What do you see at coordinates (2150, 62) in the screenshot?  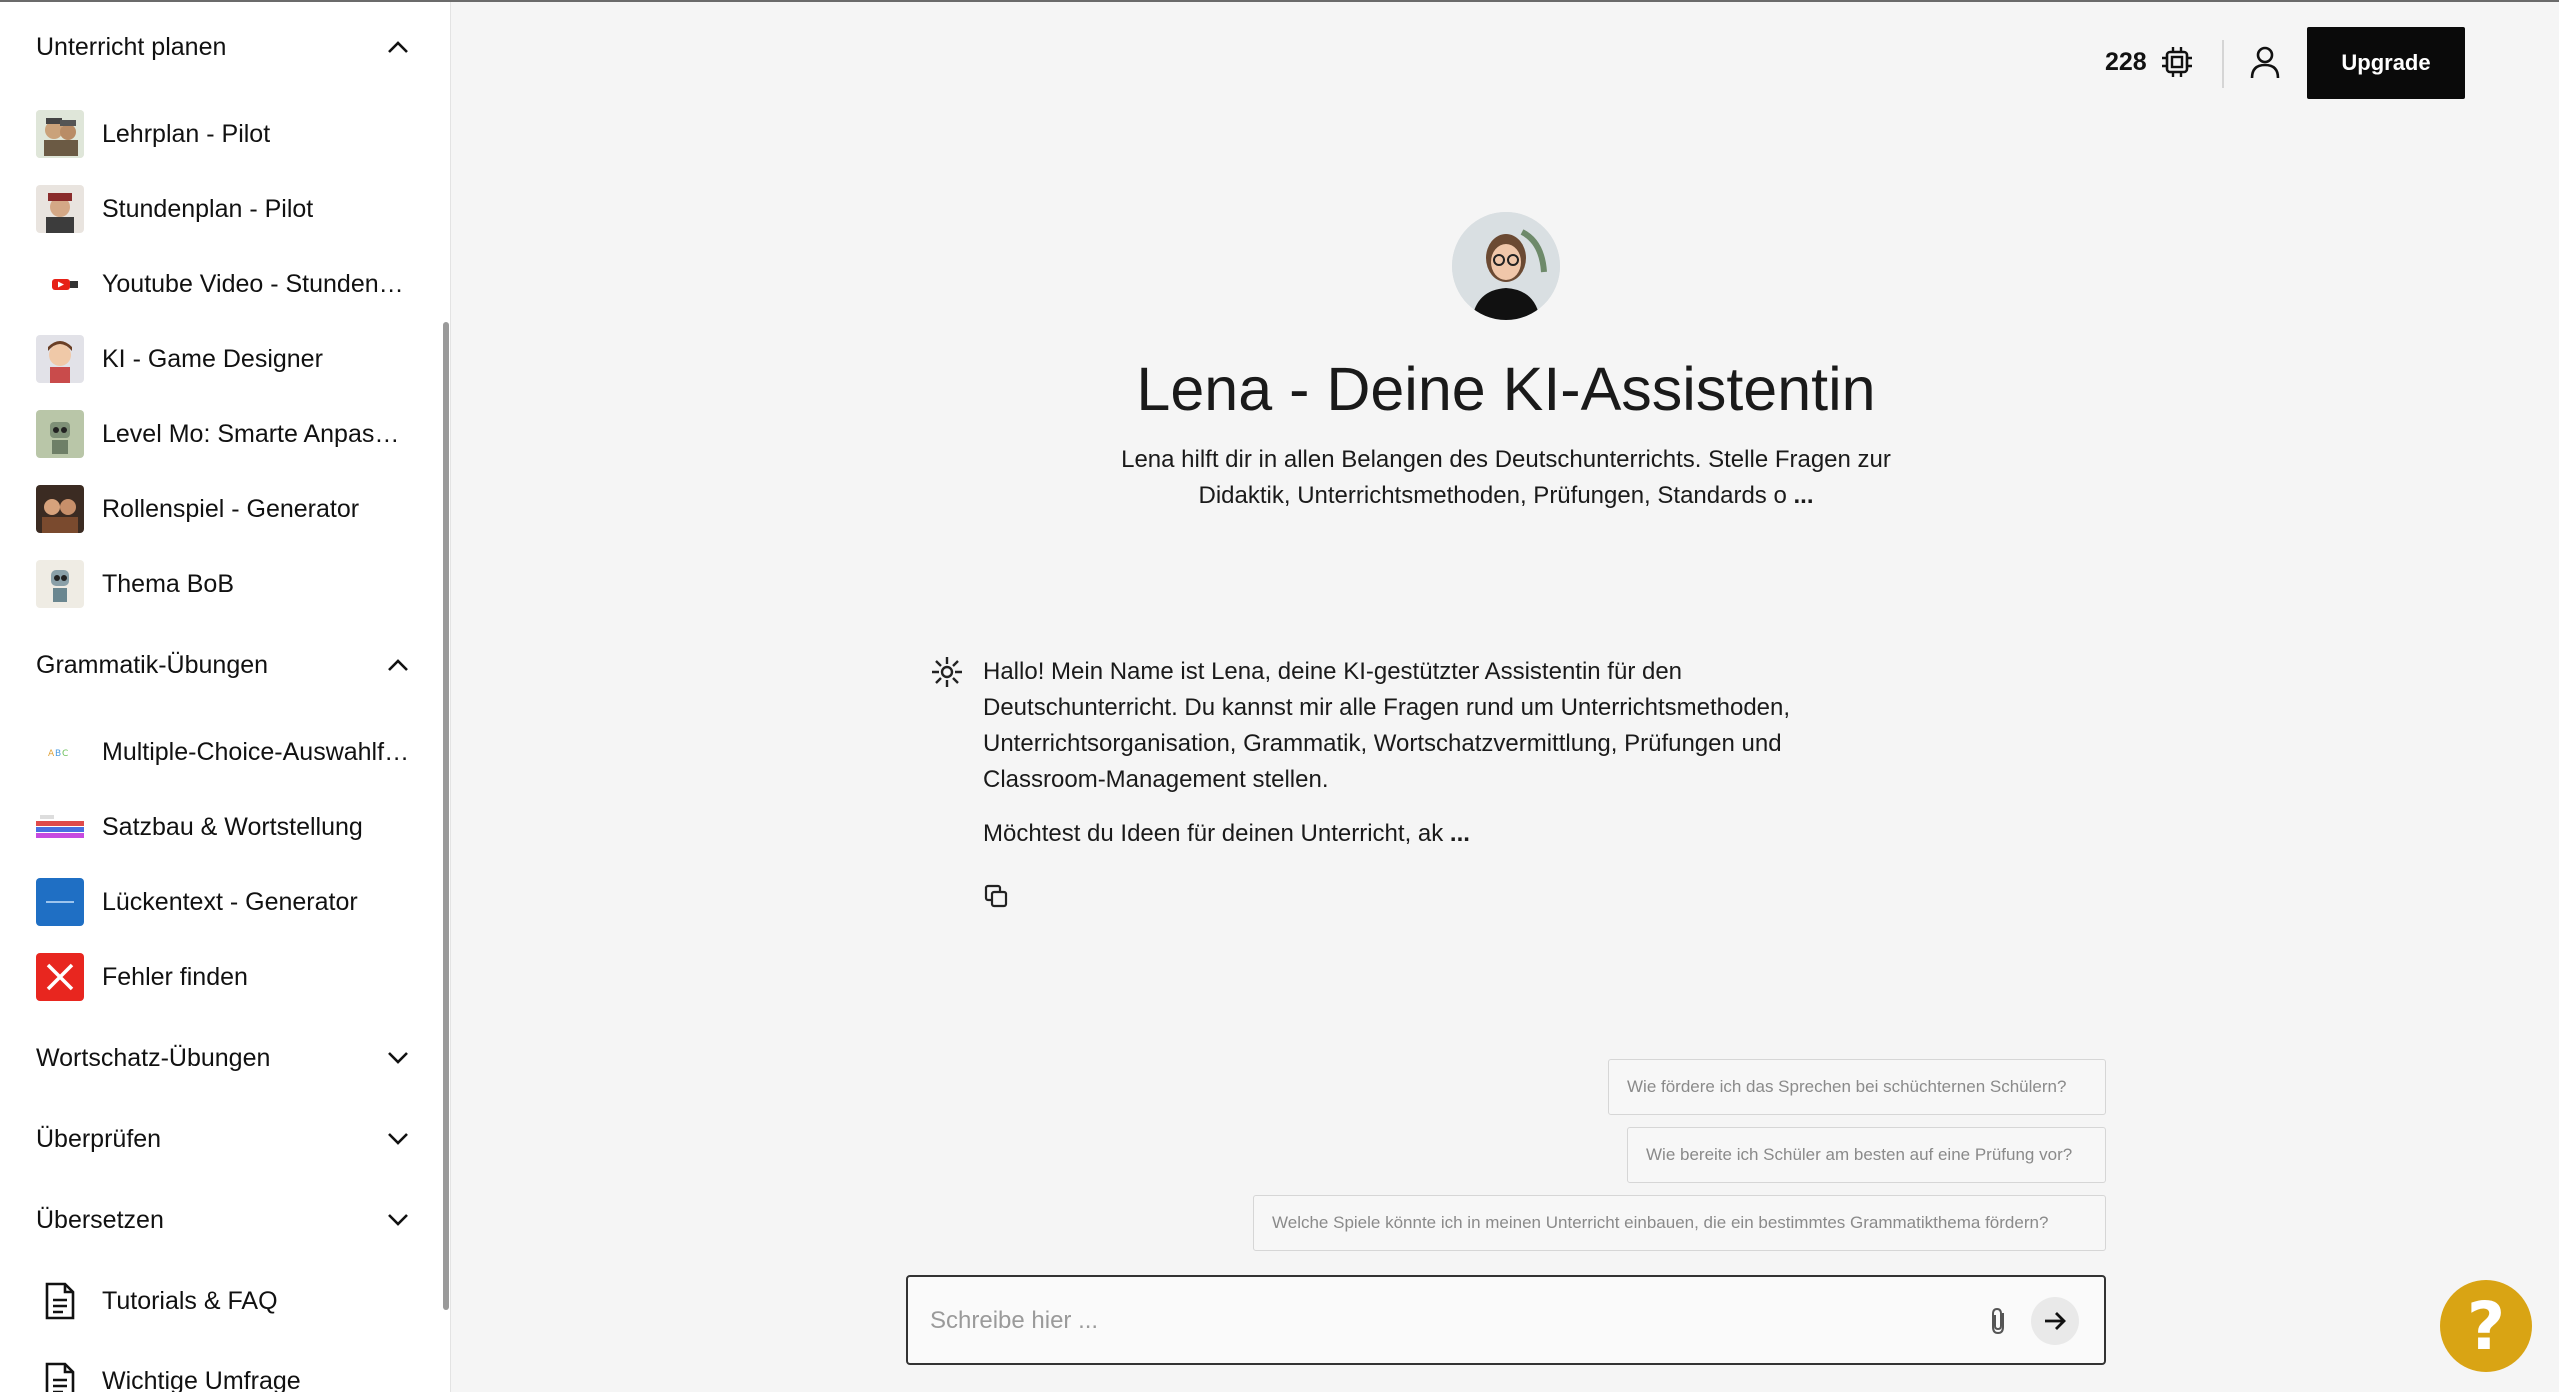 I see `credits-counter: 228` at bounding box center [2150, 62].